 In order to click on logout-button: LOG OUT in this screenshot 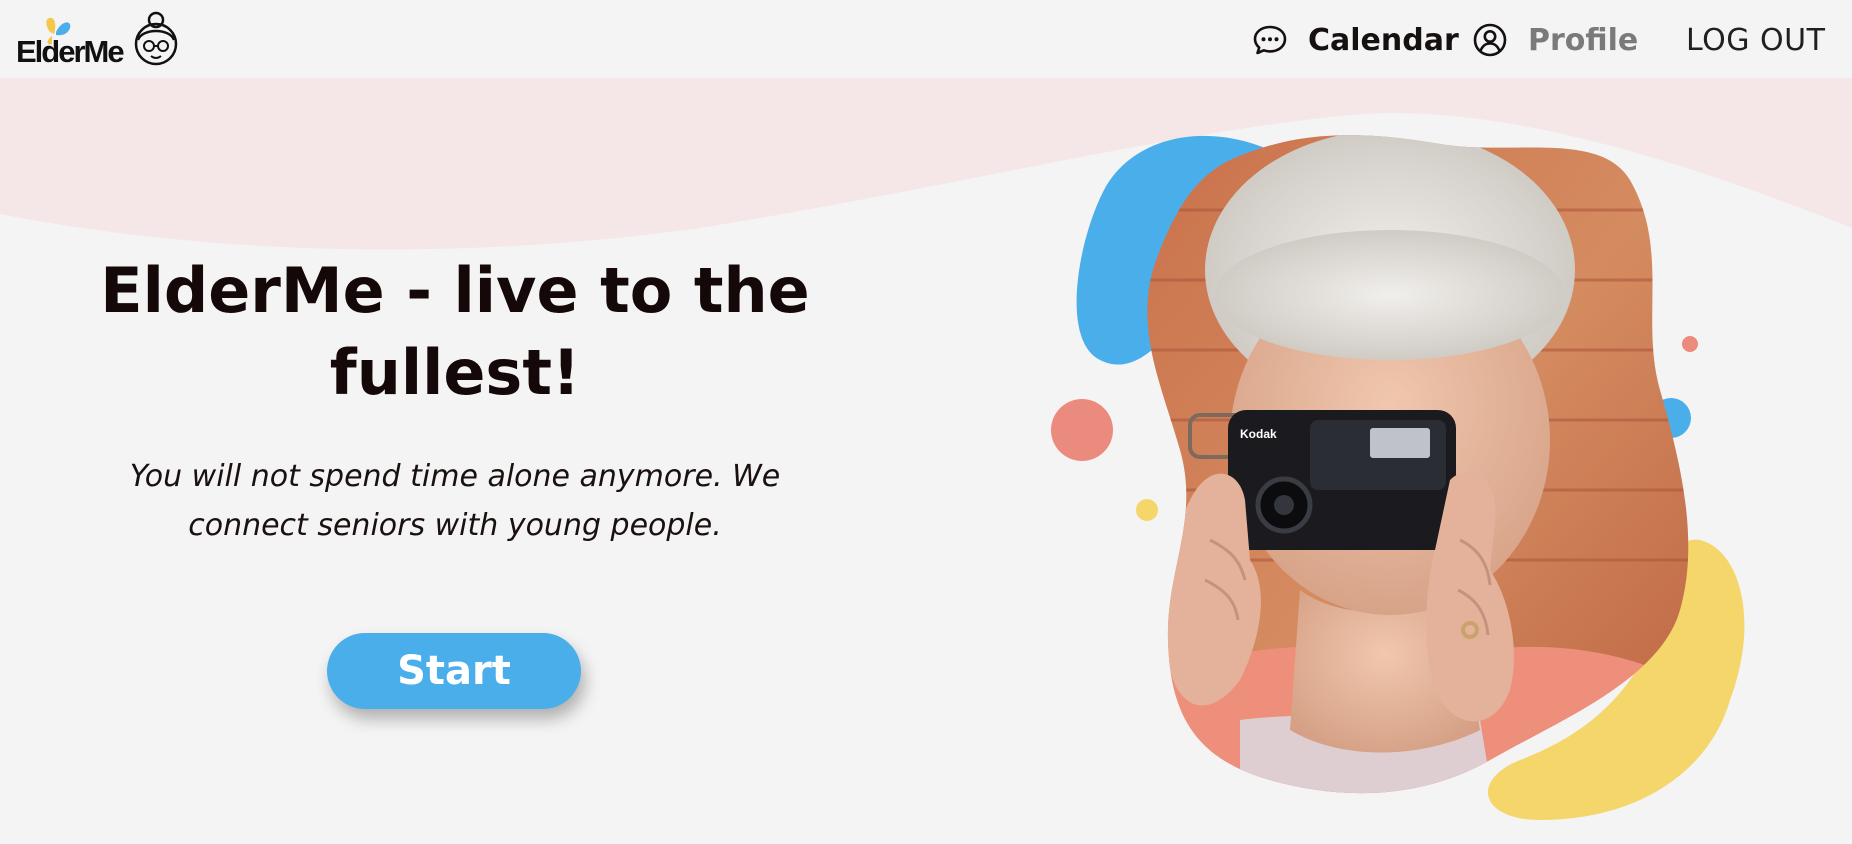, I will do `click(1755, 40)`.